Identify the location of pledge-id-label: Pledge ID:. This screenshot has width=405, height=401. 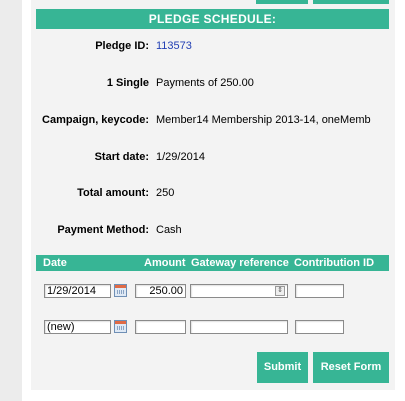
(122, 46).